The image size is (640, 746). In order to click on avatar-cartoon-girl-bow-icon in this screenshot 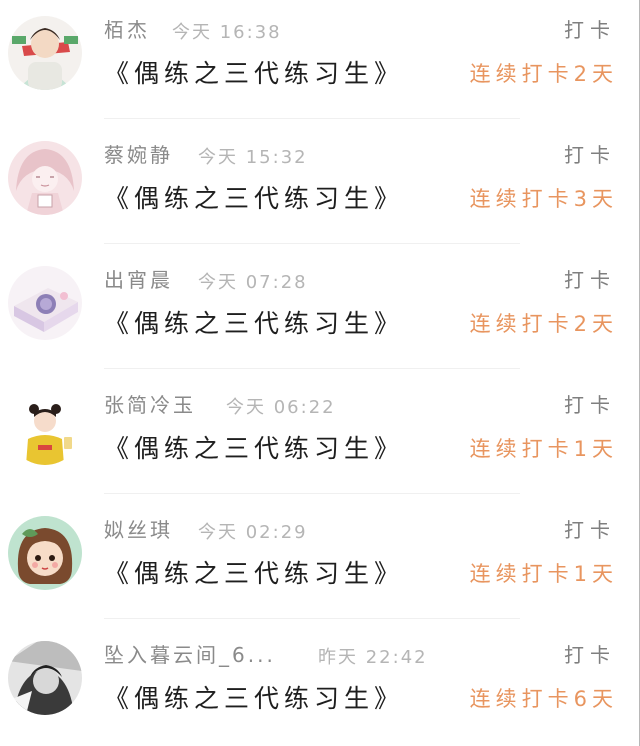, I will do `click(45, 553)`.